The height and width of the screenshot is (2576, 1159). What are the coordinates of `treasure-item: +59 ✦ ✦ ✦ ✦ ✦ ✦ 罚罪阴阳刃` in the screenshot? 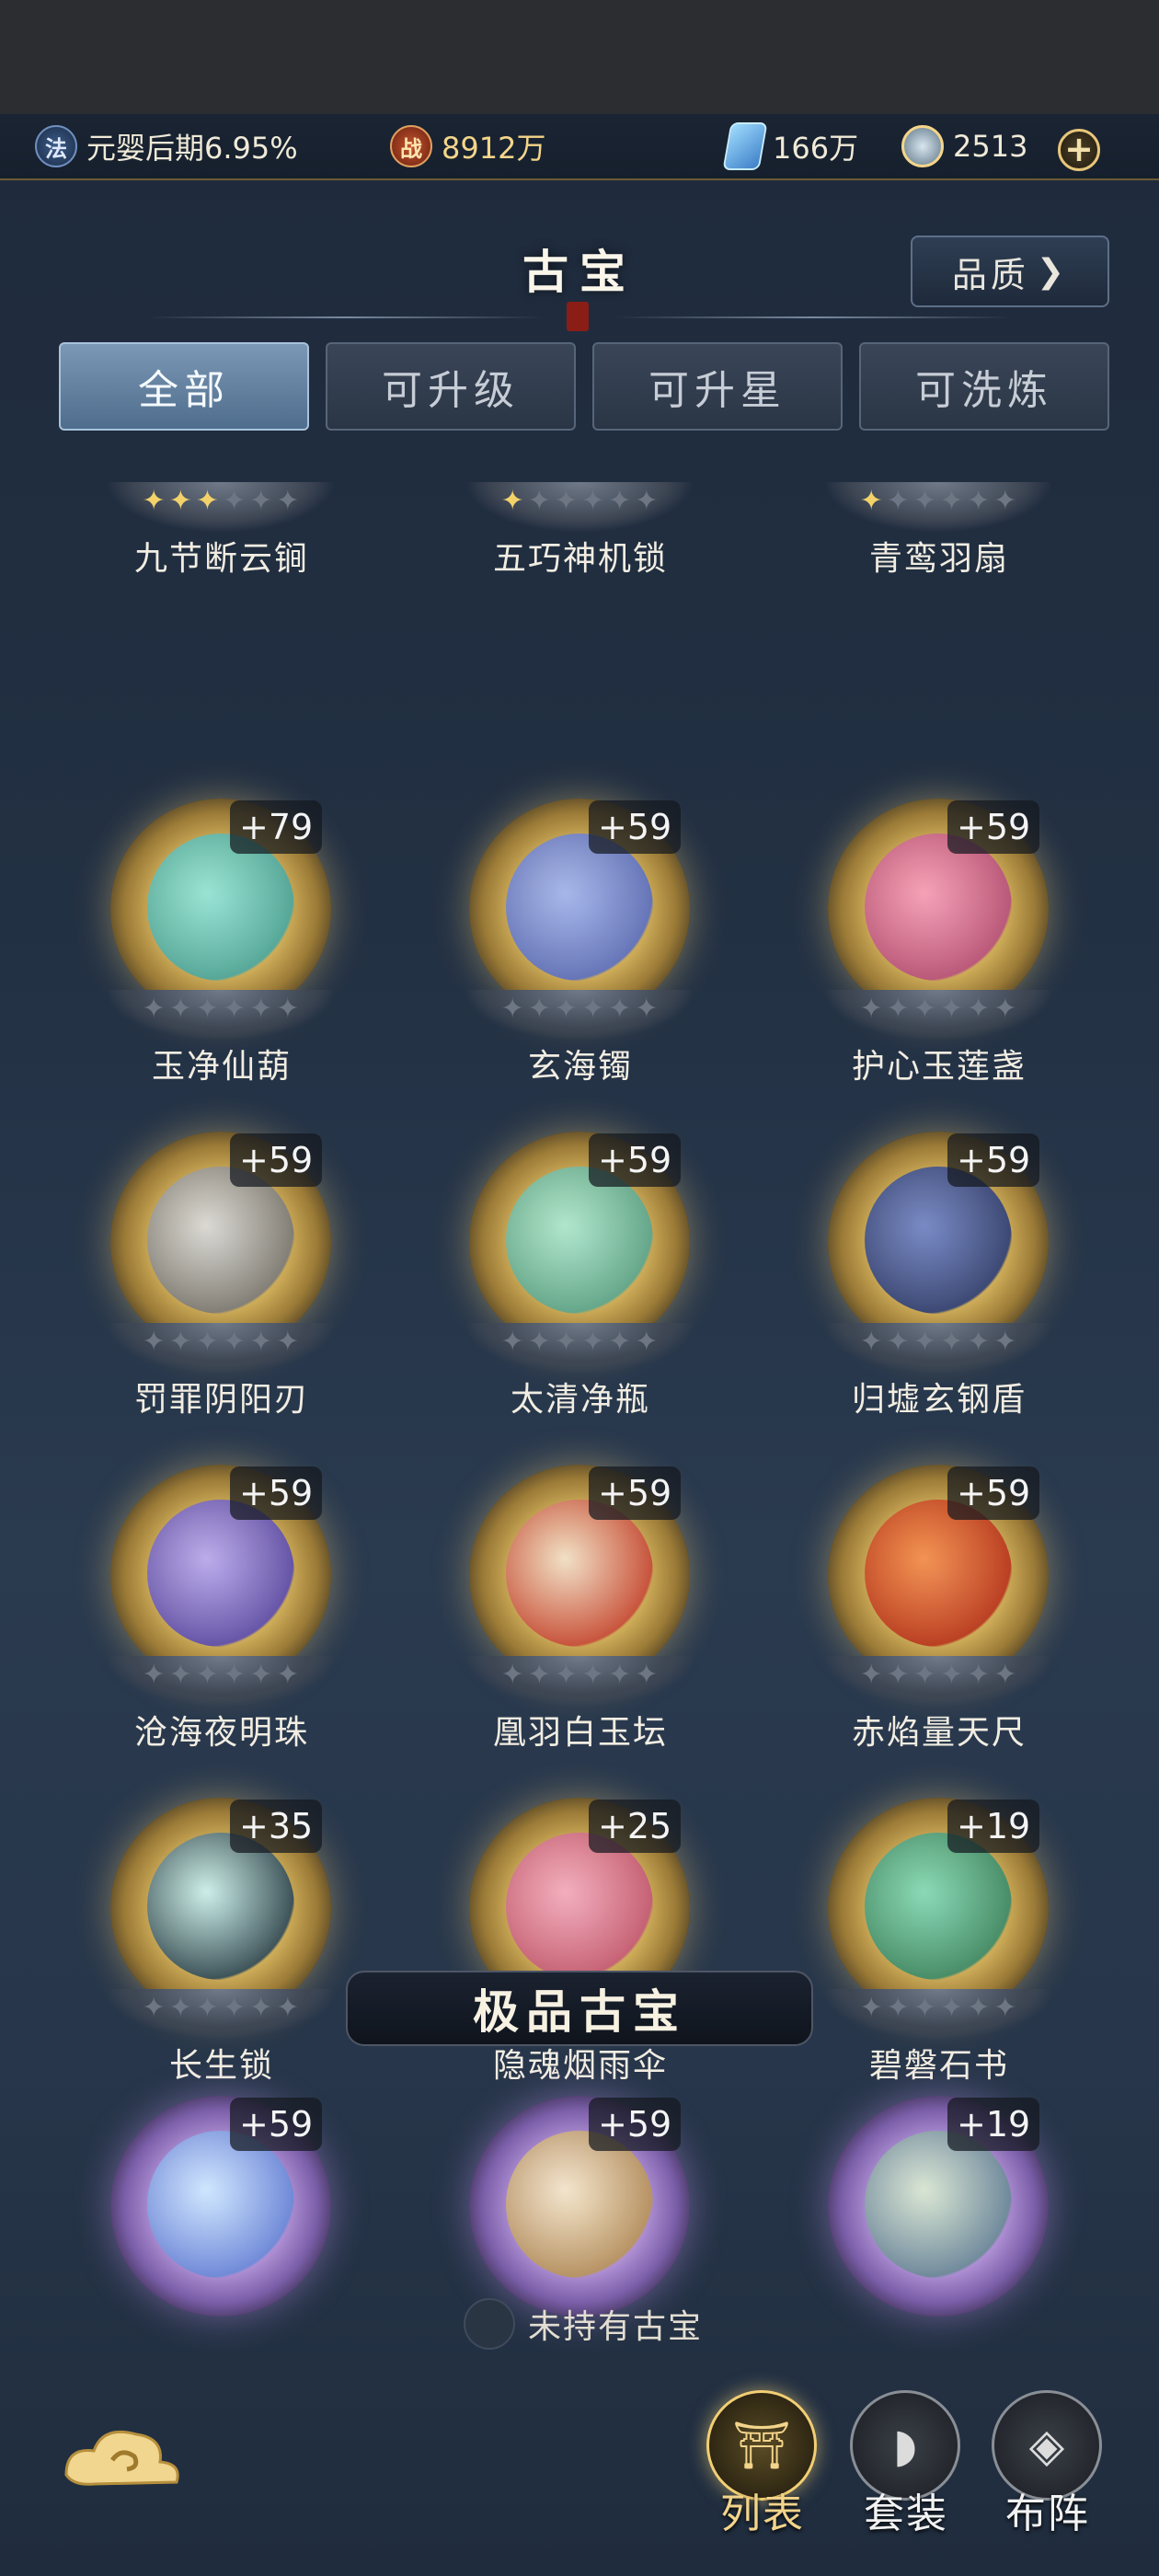 It's located at (192, 1249).